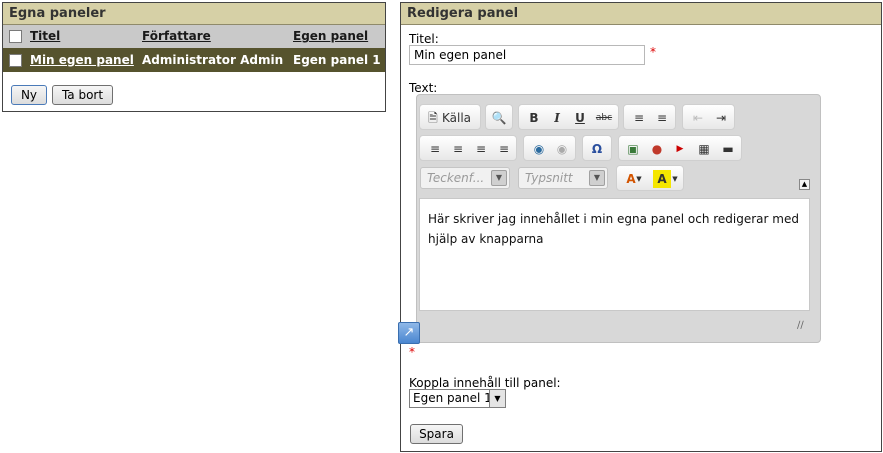  I want to click on strikethrough-button: abc, so click(604, 118).